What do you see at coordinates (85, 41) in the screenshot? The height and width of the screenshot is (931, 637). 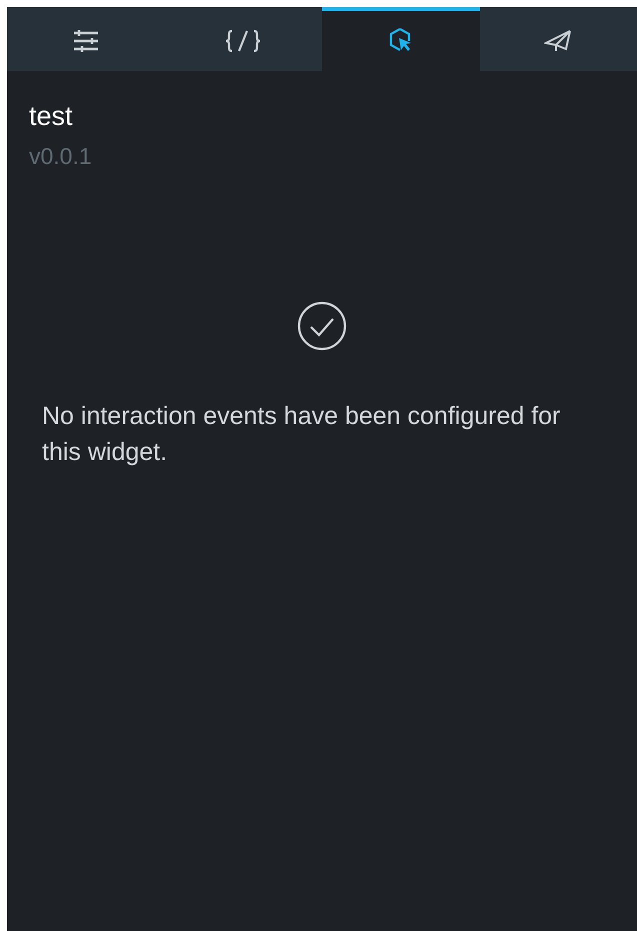 I see `sliders-icon` at bounding box center [85, 41].